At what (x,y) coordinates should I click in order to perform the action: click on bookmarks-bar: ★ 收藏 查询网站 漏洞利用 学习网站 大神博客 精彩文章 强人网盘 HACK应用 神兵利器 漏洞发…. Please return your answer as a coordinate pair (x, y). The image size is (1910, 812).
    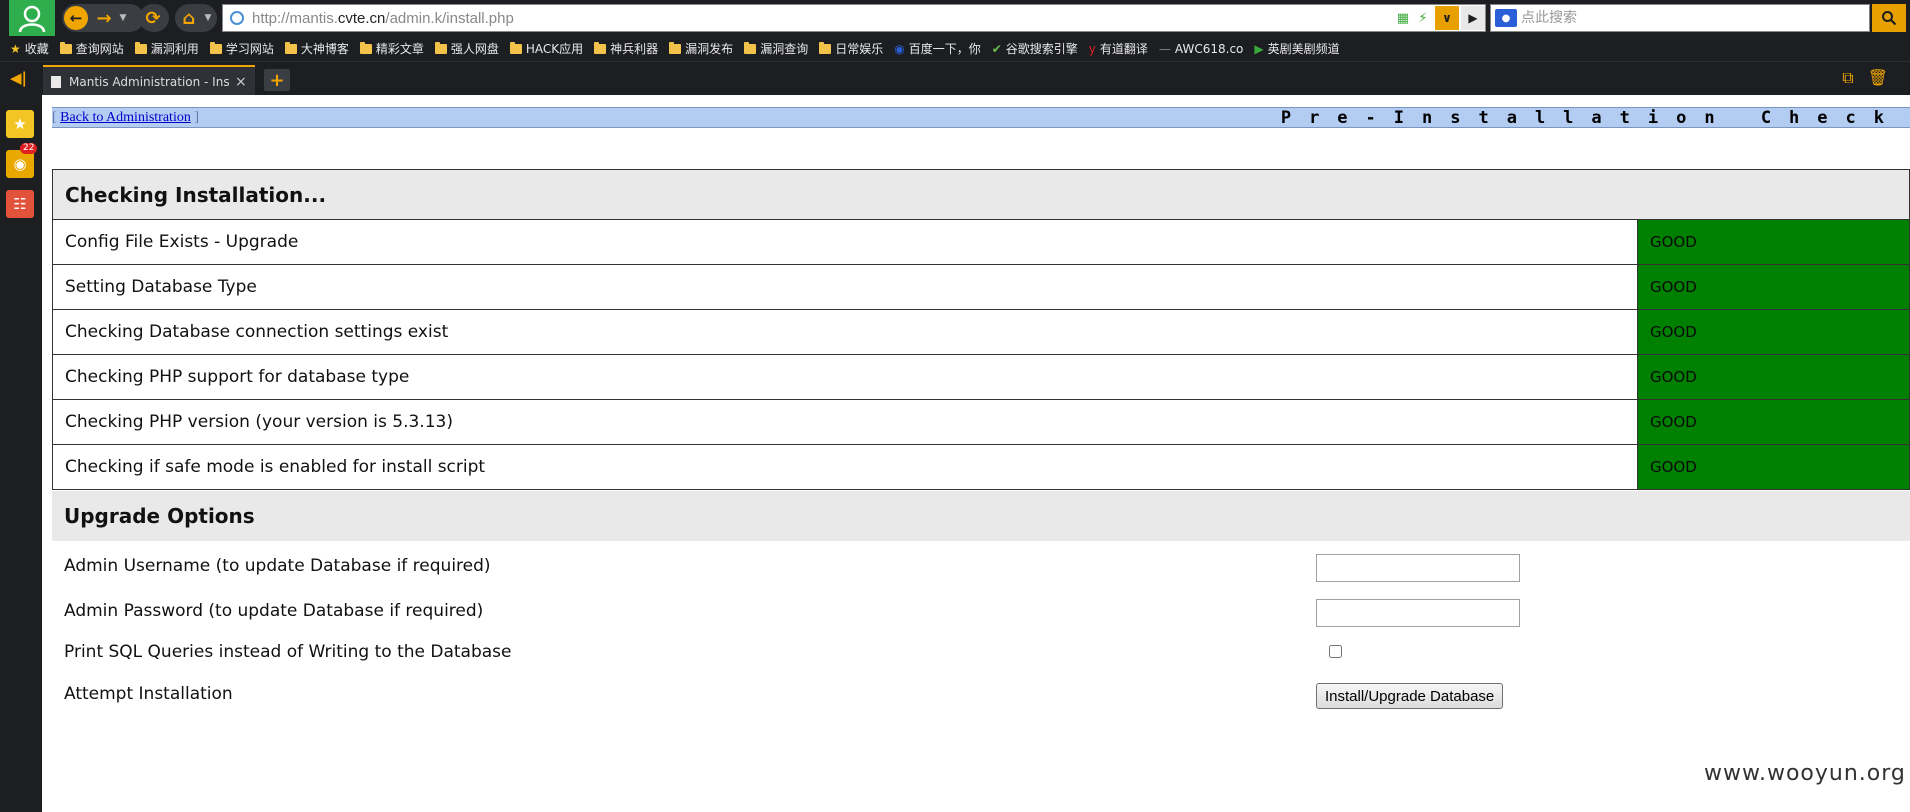
    Looking at the image, I should click on (955, 48).